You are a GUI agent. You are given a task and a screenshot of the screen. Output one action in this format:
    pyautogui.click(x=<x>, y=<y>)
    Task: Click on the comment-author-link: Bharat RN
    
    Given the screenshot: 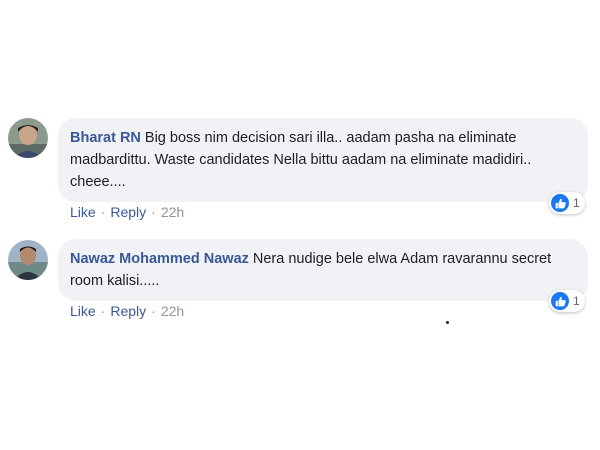 What is the action you would take?
    pyautogui.click(x=105, y=138)
    